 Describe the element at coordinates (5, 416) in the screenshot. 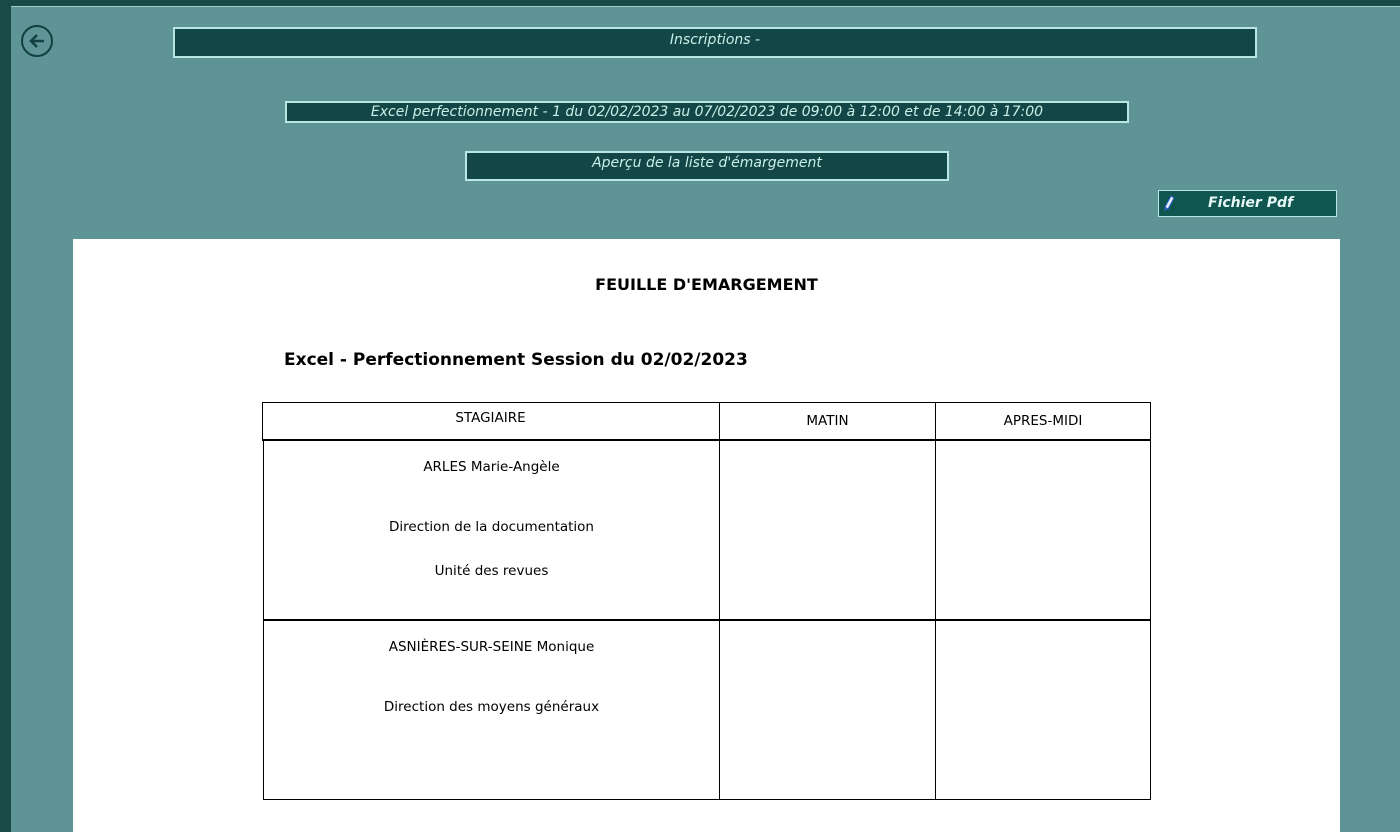

I see `window-frame-left` at that location.